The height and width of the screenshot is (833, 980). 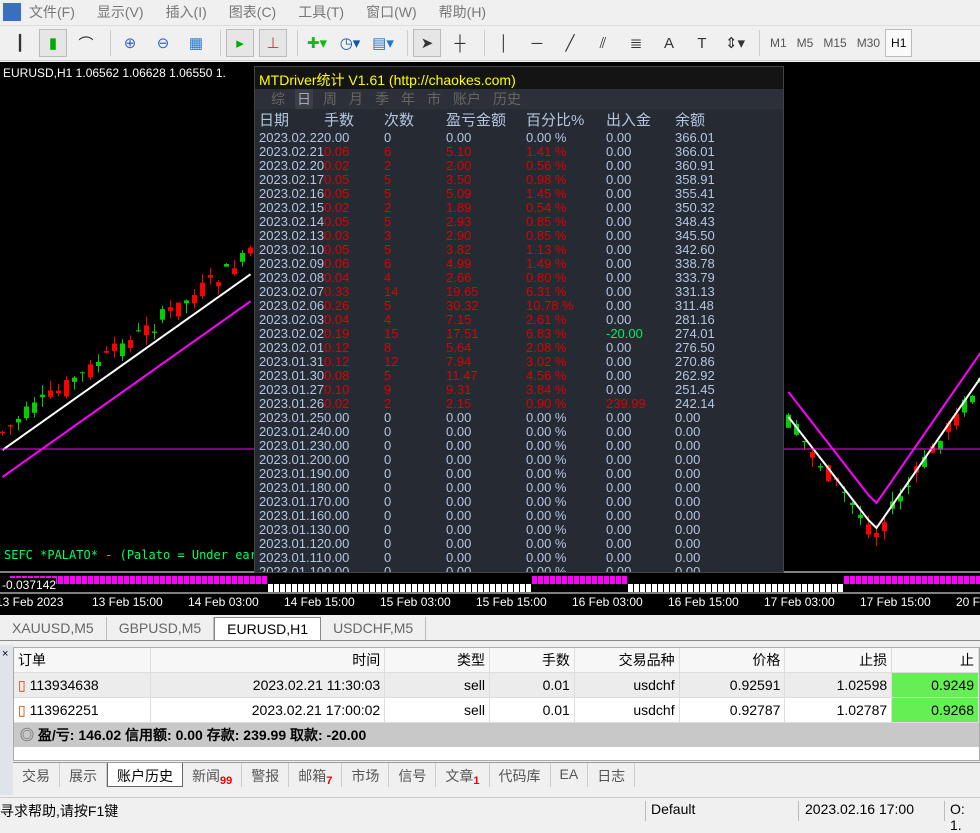 I want to click on candlestick-icon: ▮, so click(x=53, y=43).